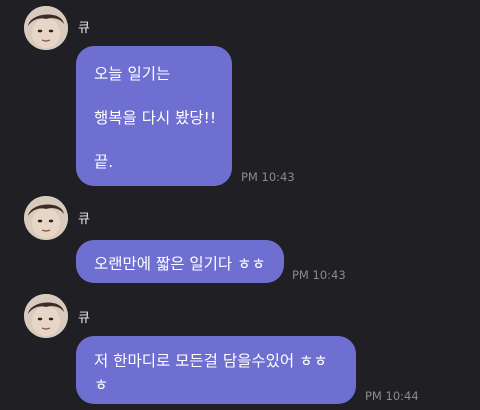  Describe the element at coordinates (392, 396) in the screenshot. I see `message-timestamp: PM 10:44` at that location.